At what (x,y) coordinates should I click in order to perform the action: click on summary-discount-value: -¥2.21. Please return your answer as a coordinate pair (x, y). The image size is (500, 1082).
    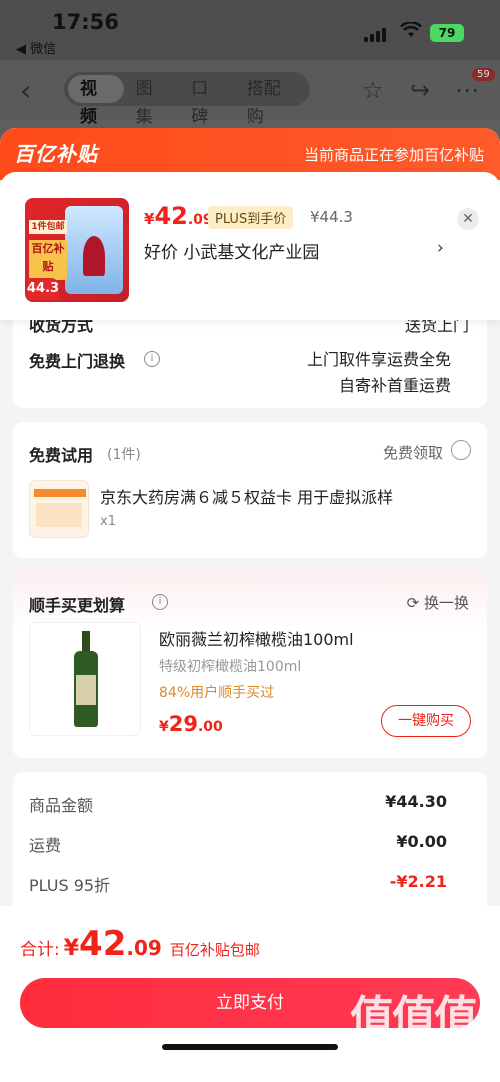
    Looking at the image, I should click on (418, 881).